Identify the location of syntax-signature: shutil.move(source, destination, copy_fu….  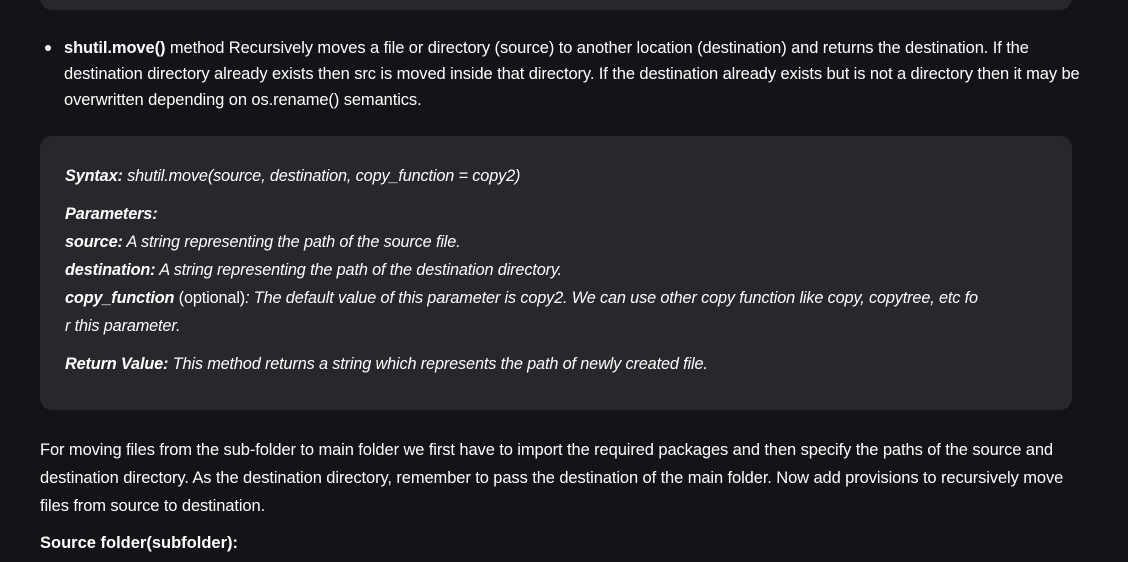
(321, 176).